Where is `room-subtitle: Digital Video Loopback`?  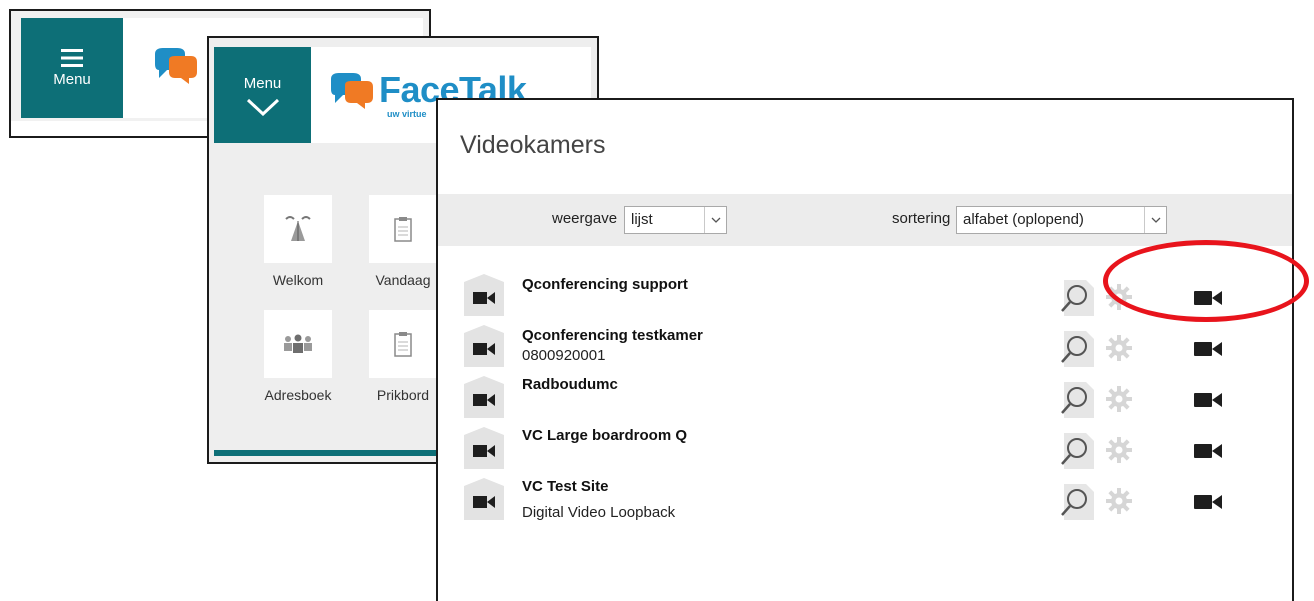 room-subtitle: Digital Video Loopback is located at coordinates (599, 512).